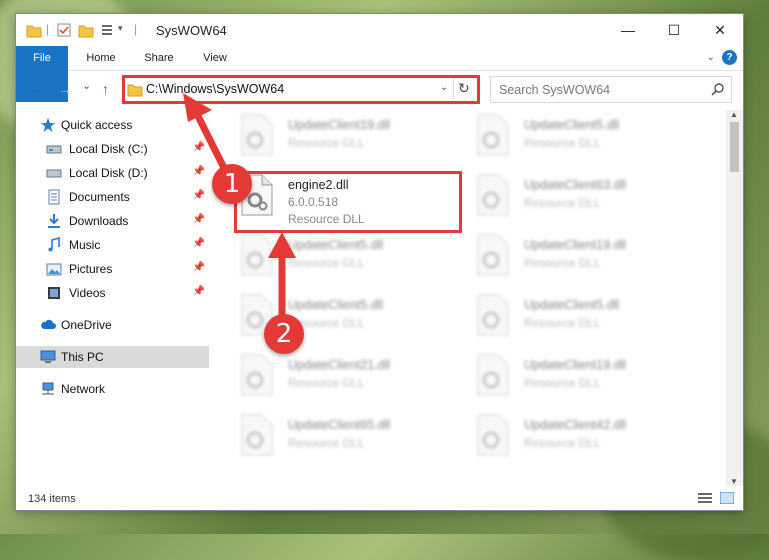  Describe the element at coordinates (282, 245) in the screenshot. I see `arrow-2-head` at that location.